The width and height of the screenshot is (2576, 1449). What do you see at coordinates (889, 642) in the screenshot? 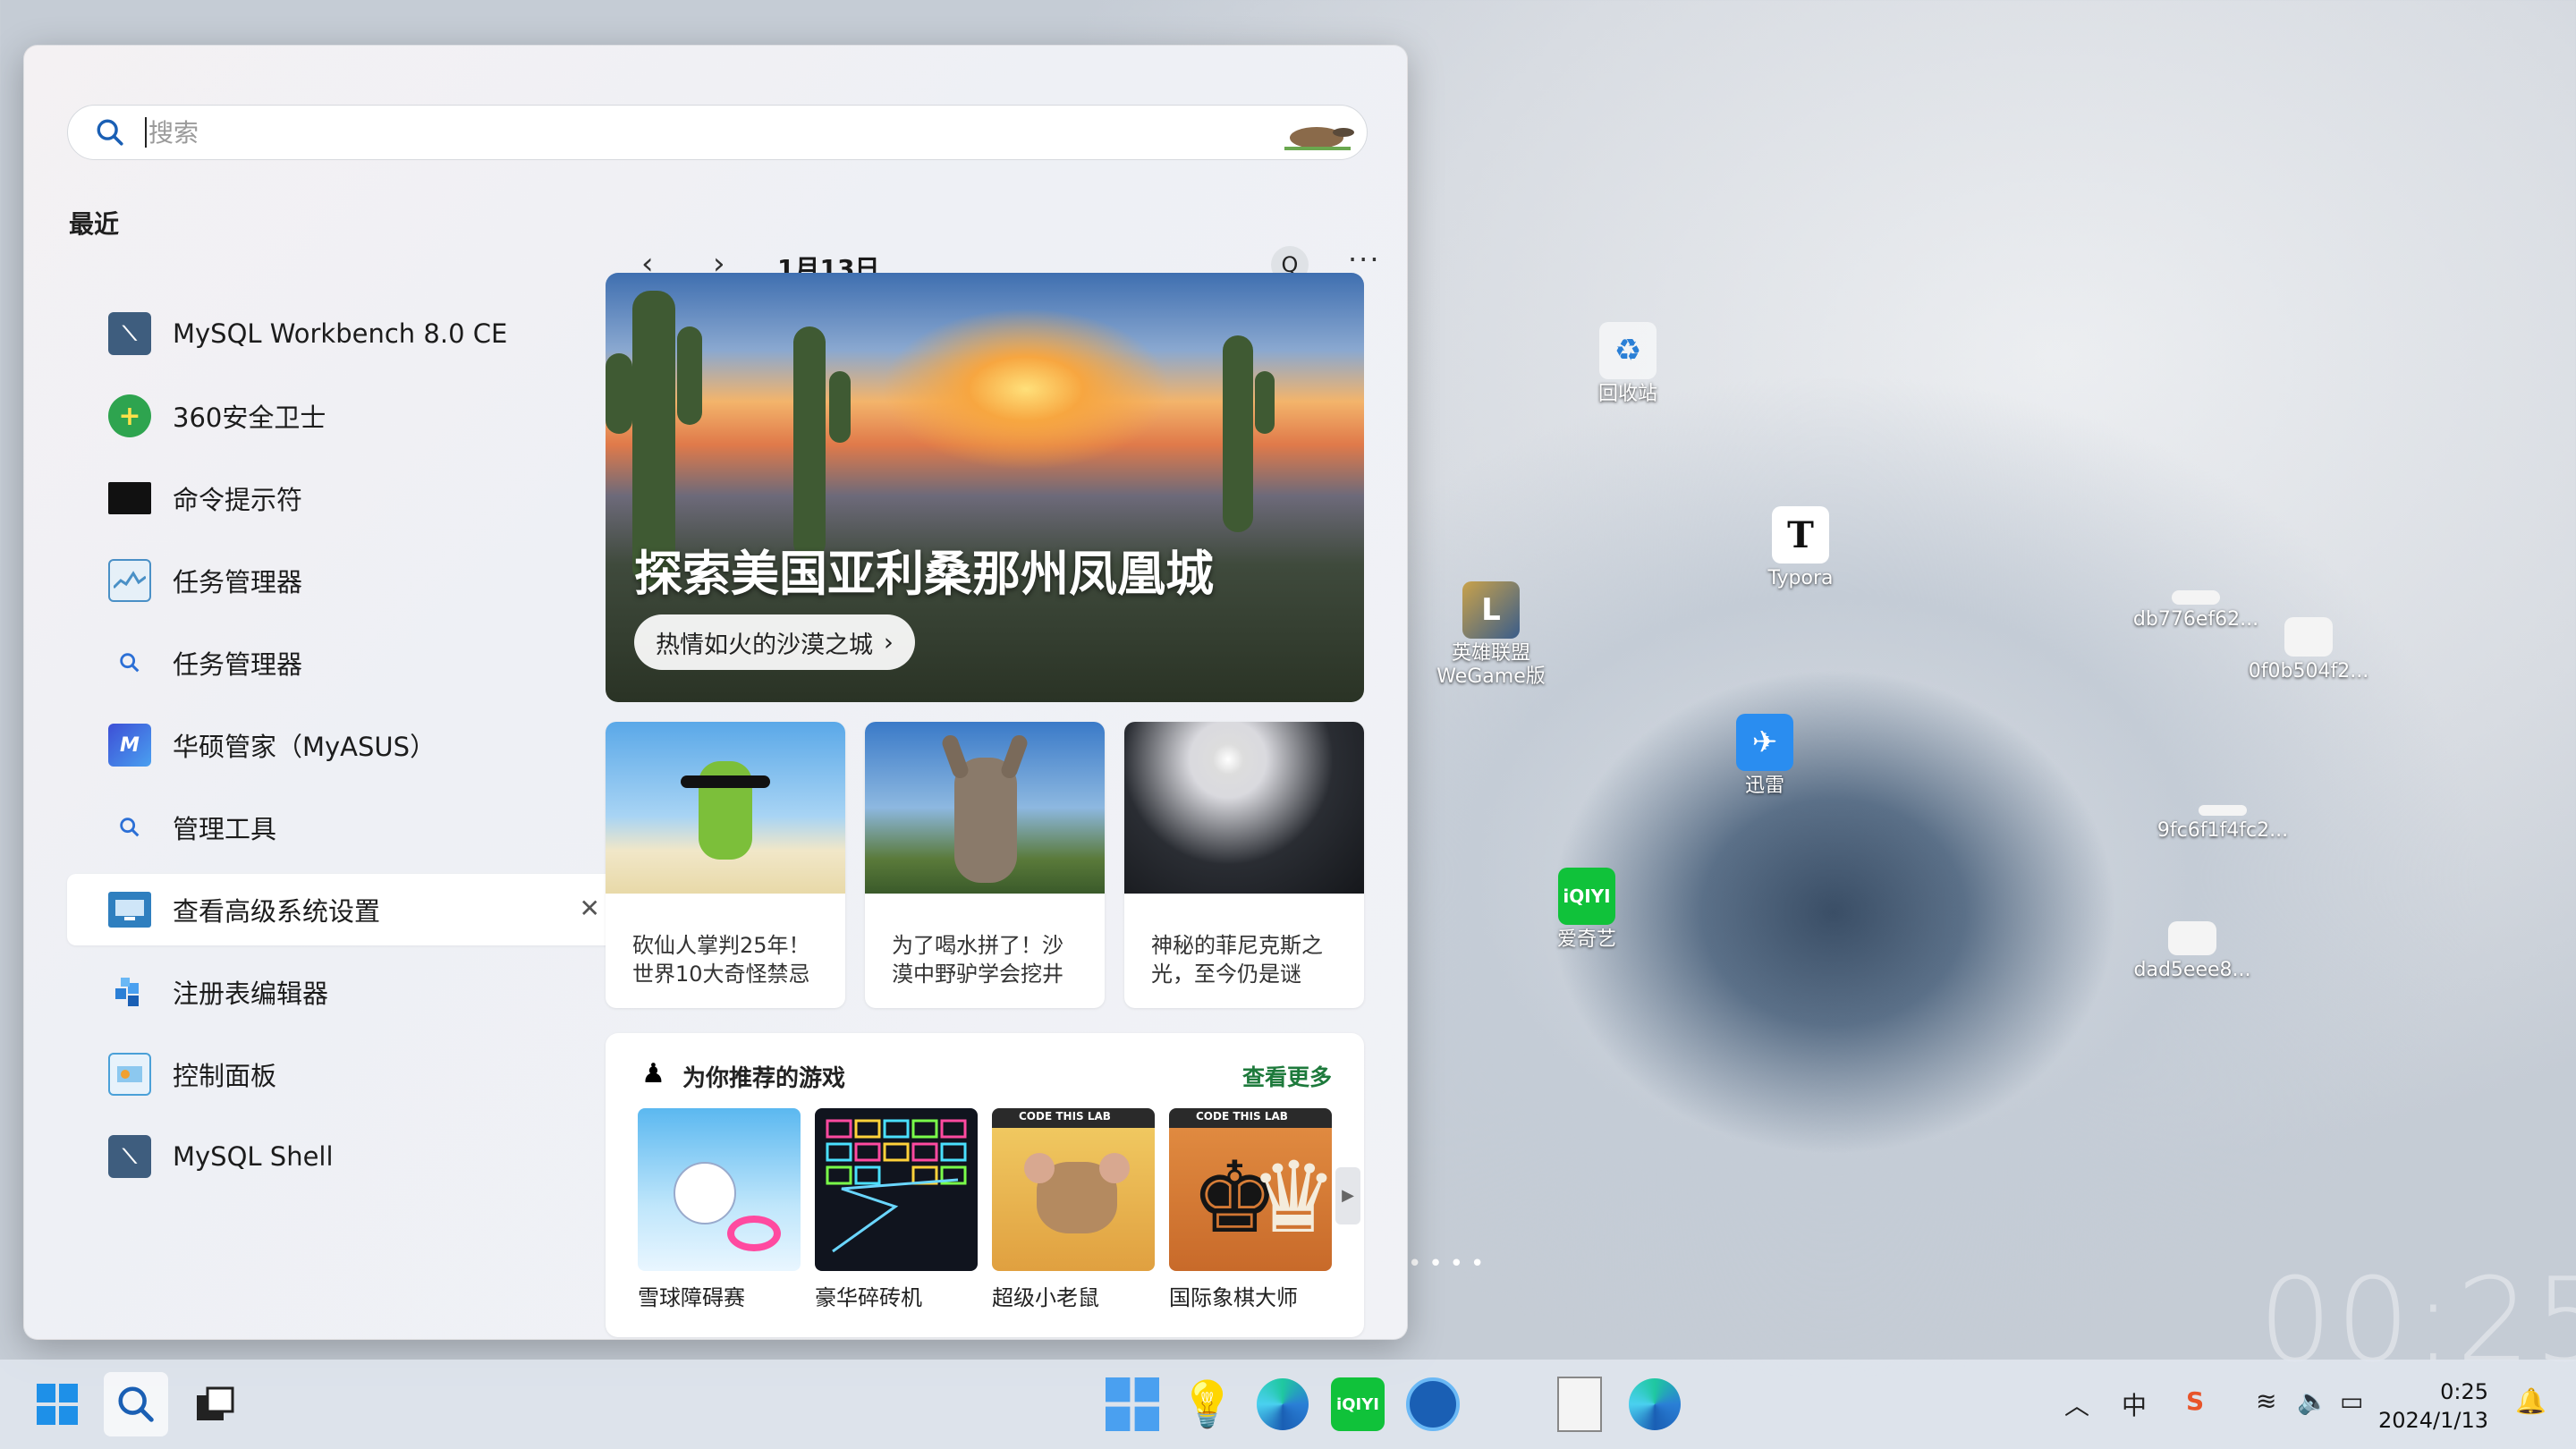
I see `chevron-right-icon: ›` at bounding box center [889, 642].